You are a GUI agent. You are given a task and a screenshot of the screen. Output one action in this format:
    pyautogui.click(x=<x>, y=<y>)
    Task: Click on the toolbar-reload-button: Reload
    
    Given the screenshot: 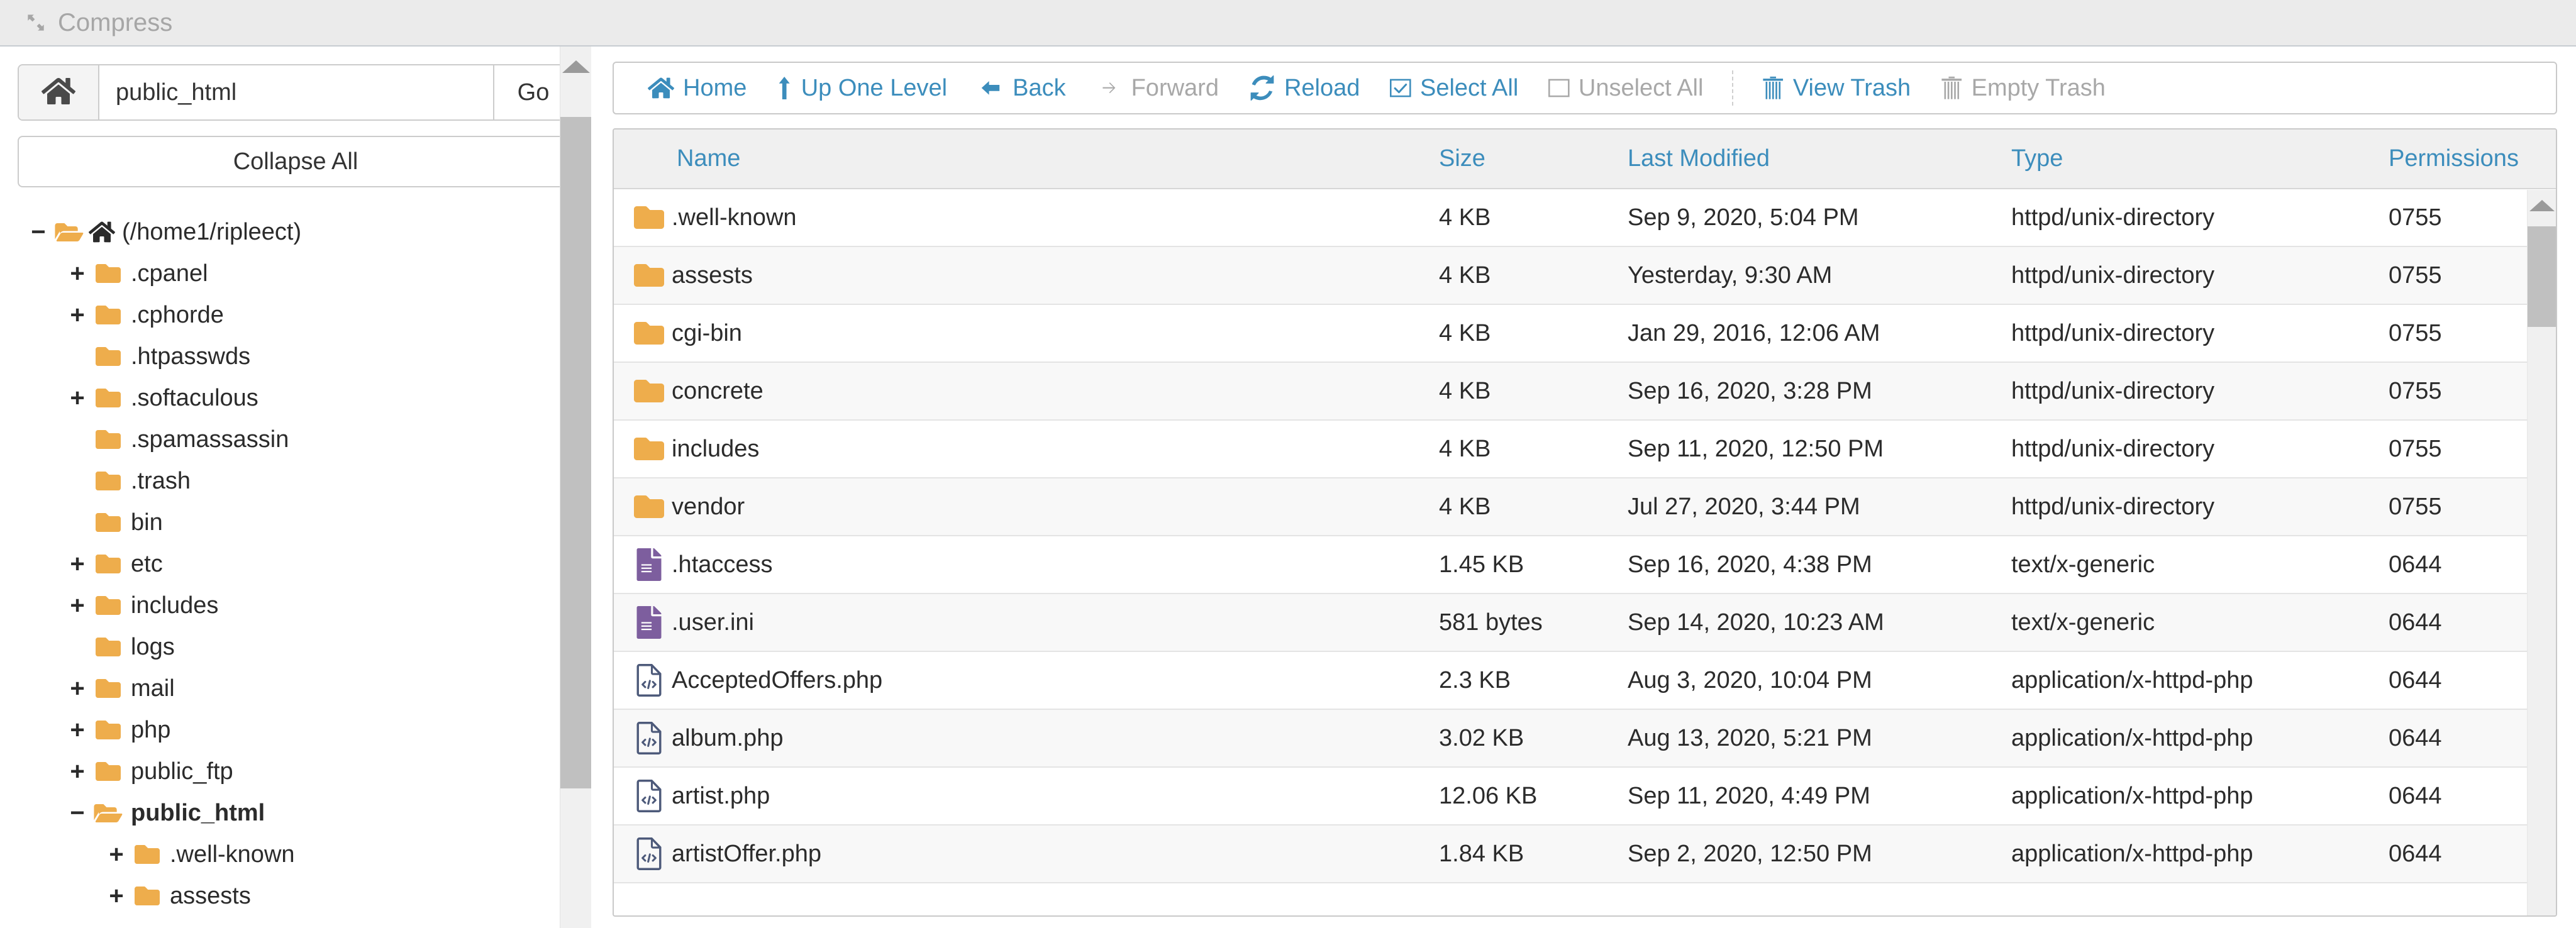 What is the action you would take?
    pyautogui.click(x=1304, y=88)
    